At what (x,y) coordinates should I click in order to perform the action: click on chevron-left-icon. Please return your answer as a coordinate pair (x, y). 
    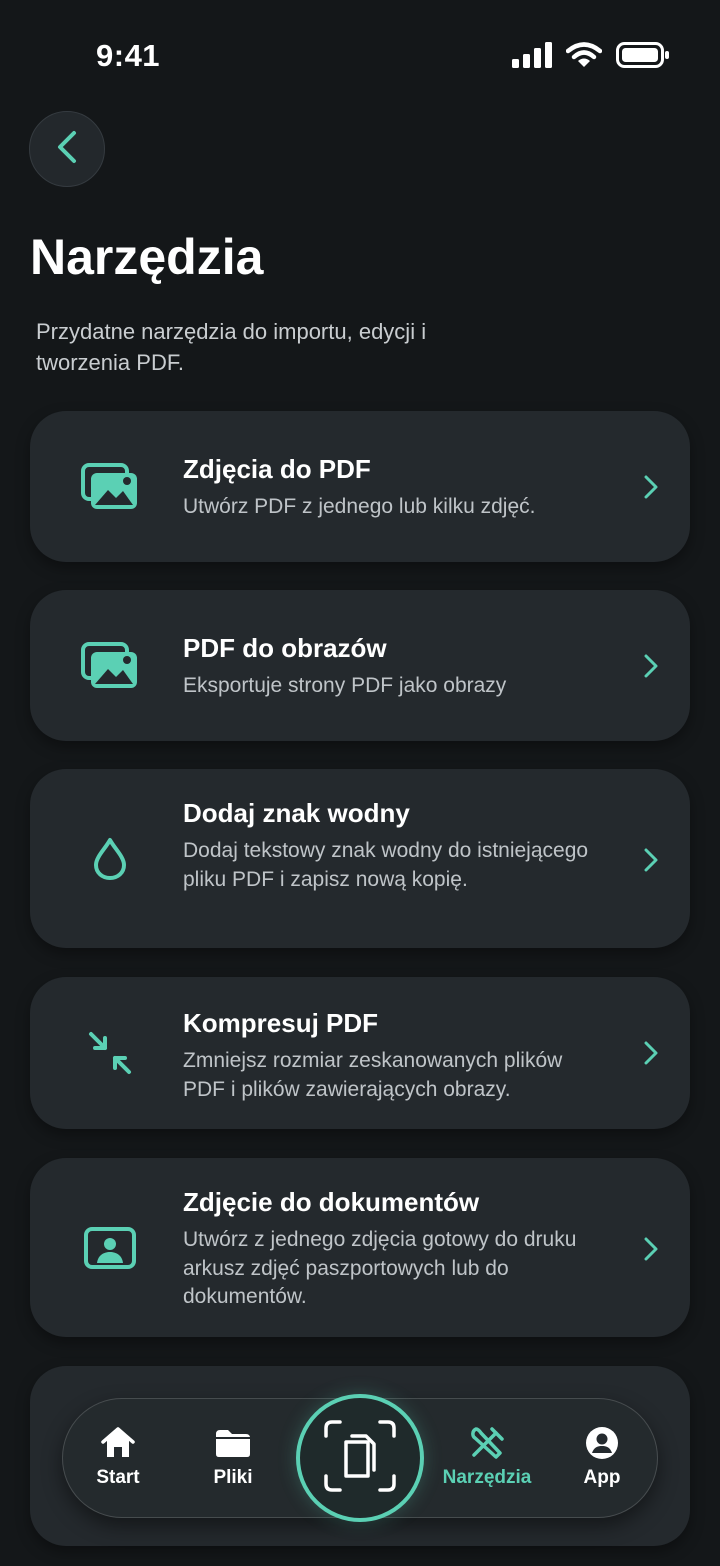
    Looking at the image, I should click on (67, 149).